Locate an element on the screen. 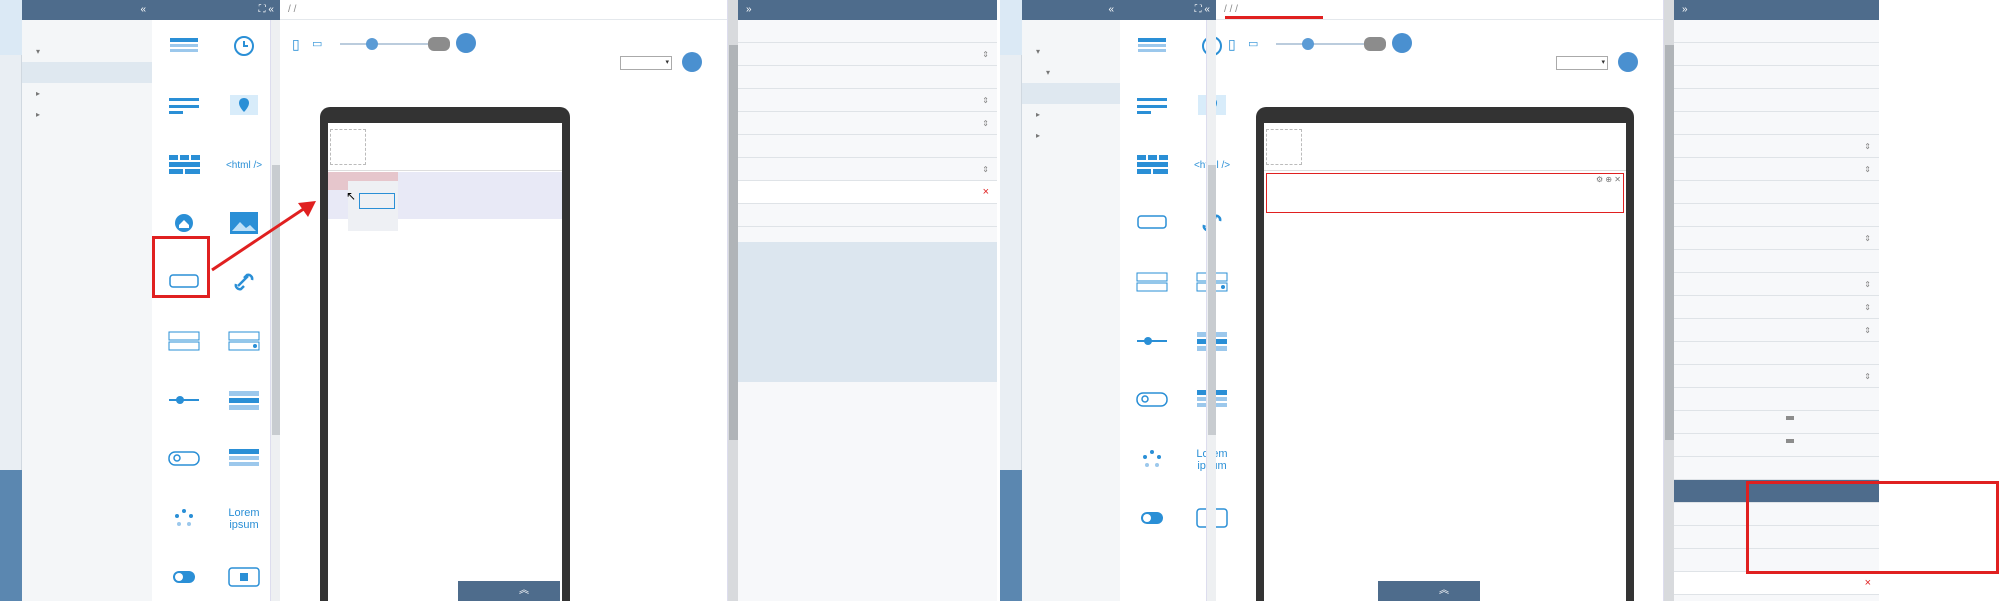 The height and width of the screenshot is (601, 1999). palette-item-grid is located at coordinates (1152, 175).